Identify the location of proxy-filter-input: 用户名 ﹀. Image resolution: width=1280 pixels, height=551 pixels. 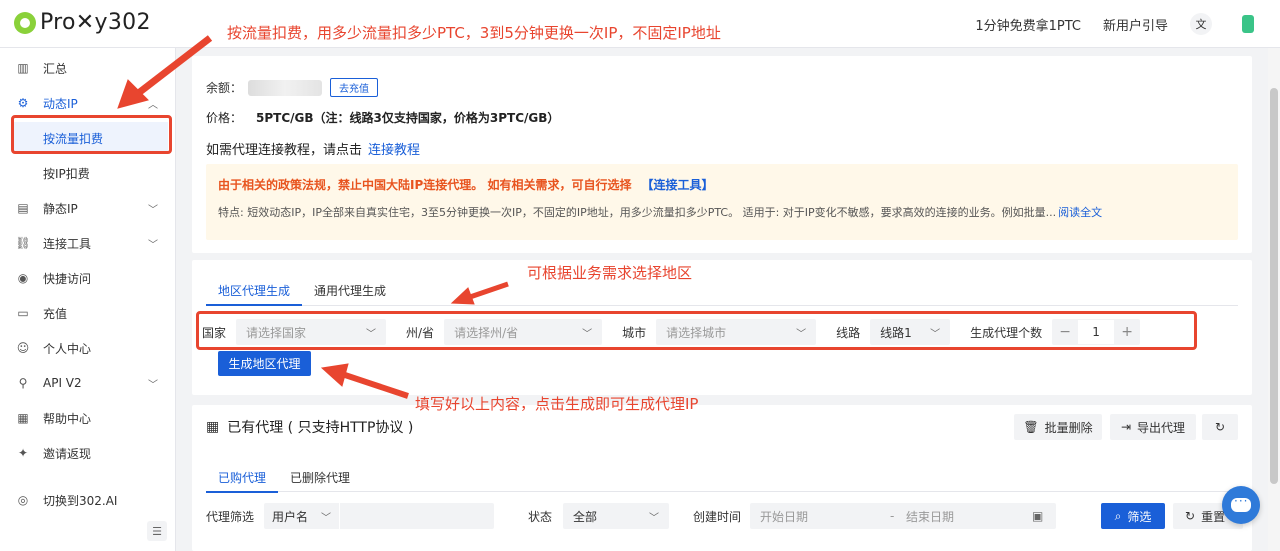
(379, 516).